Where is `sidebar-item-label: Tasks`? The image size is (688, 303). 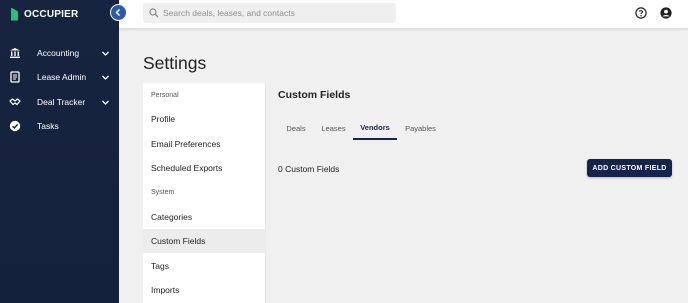
sidebar-item-label: Tasks is located at coordinates (48, 126).